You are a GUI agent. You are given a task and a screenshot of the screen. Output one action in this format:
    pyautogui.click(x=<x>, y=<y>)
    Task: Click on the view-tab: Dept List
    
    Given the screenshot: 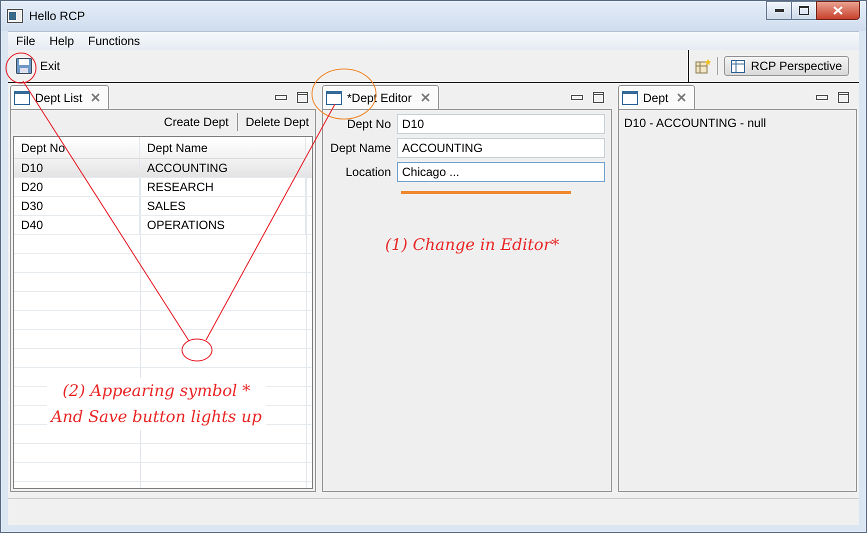 What is the action you would take?
    pyautogui.click(x=60, y=97)
    